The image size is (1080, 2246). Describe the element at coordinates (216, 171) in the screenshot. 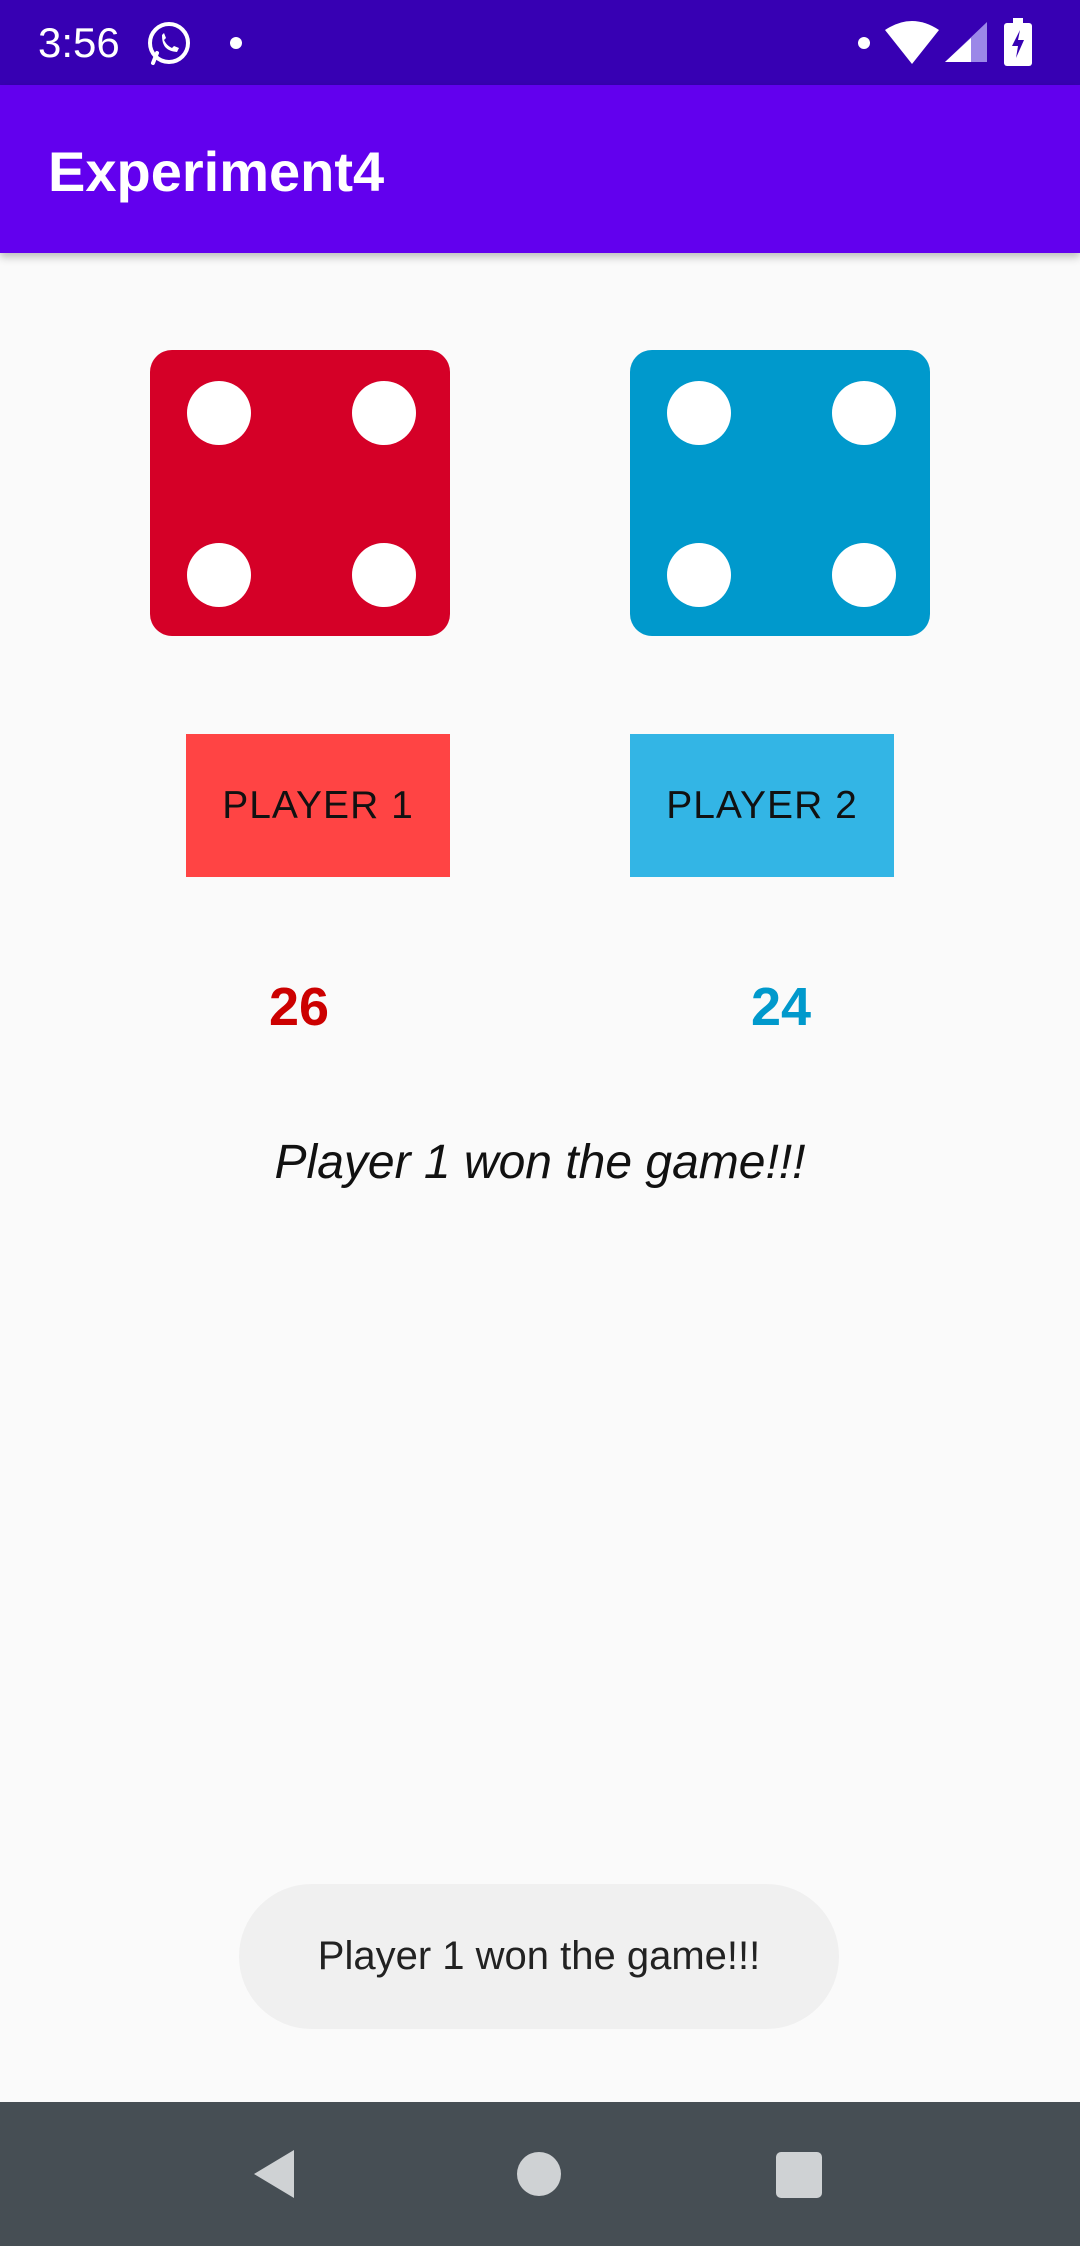

I see `app-title: Experiment4` at that location.